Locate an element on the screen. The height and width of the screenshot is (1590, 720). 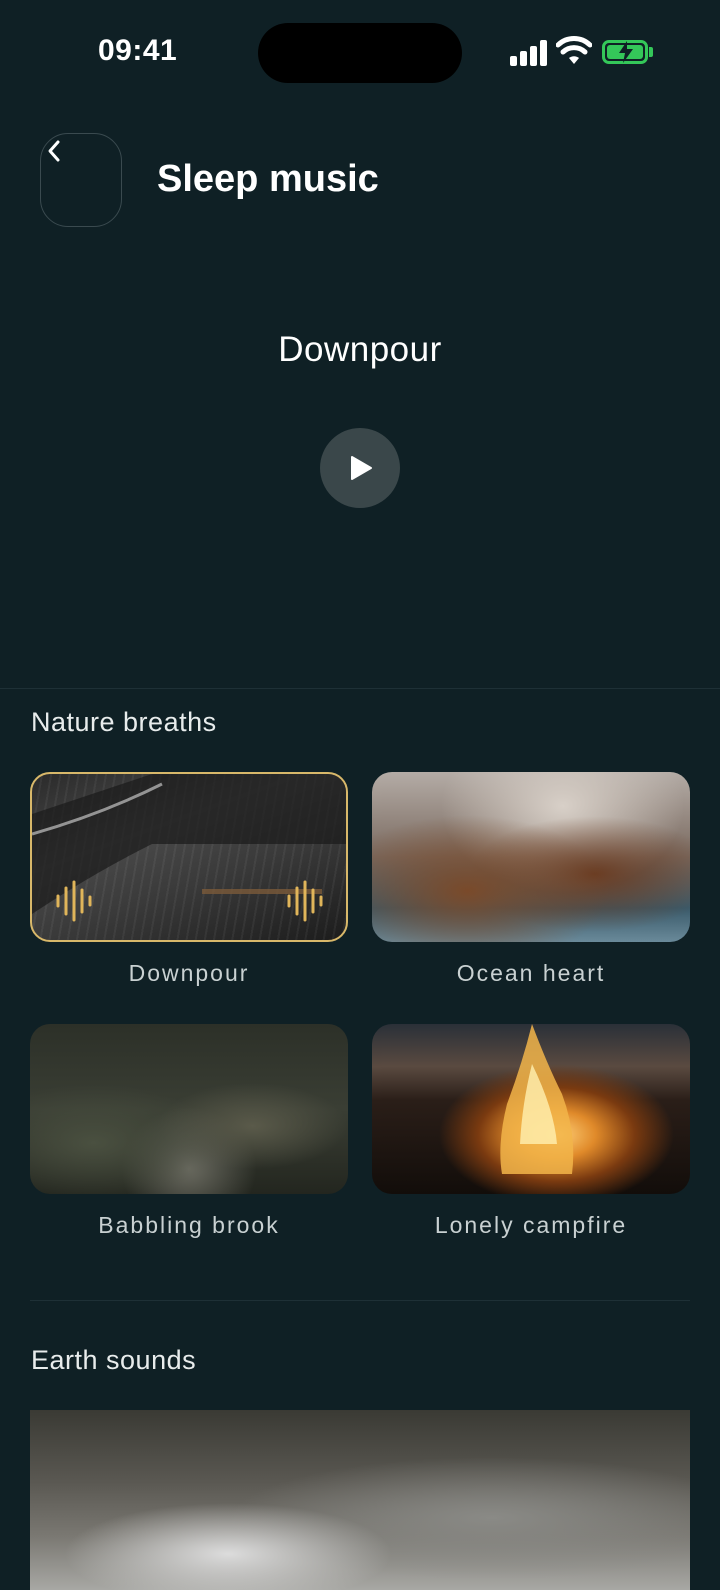
cellular-signal-icon is located at coordinates (529, 53).